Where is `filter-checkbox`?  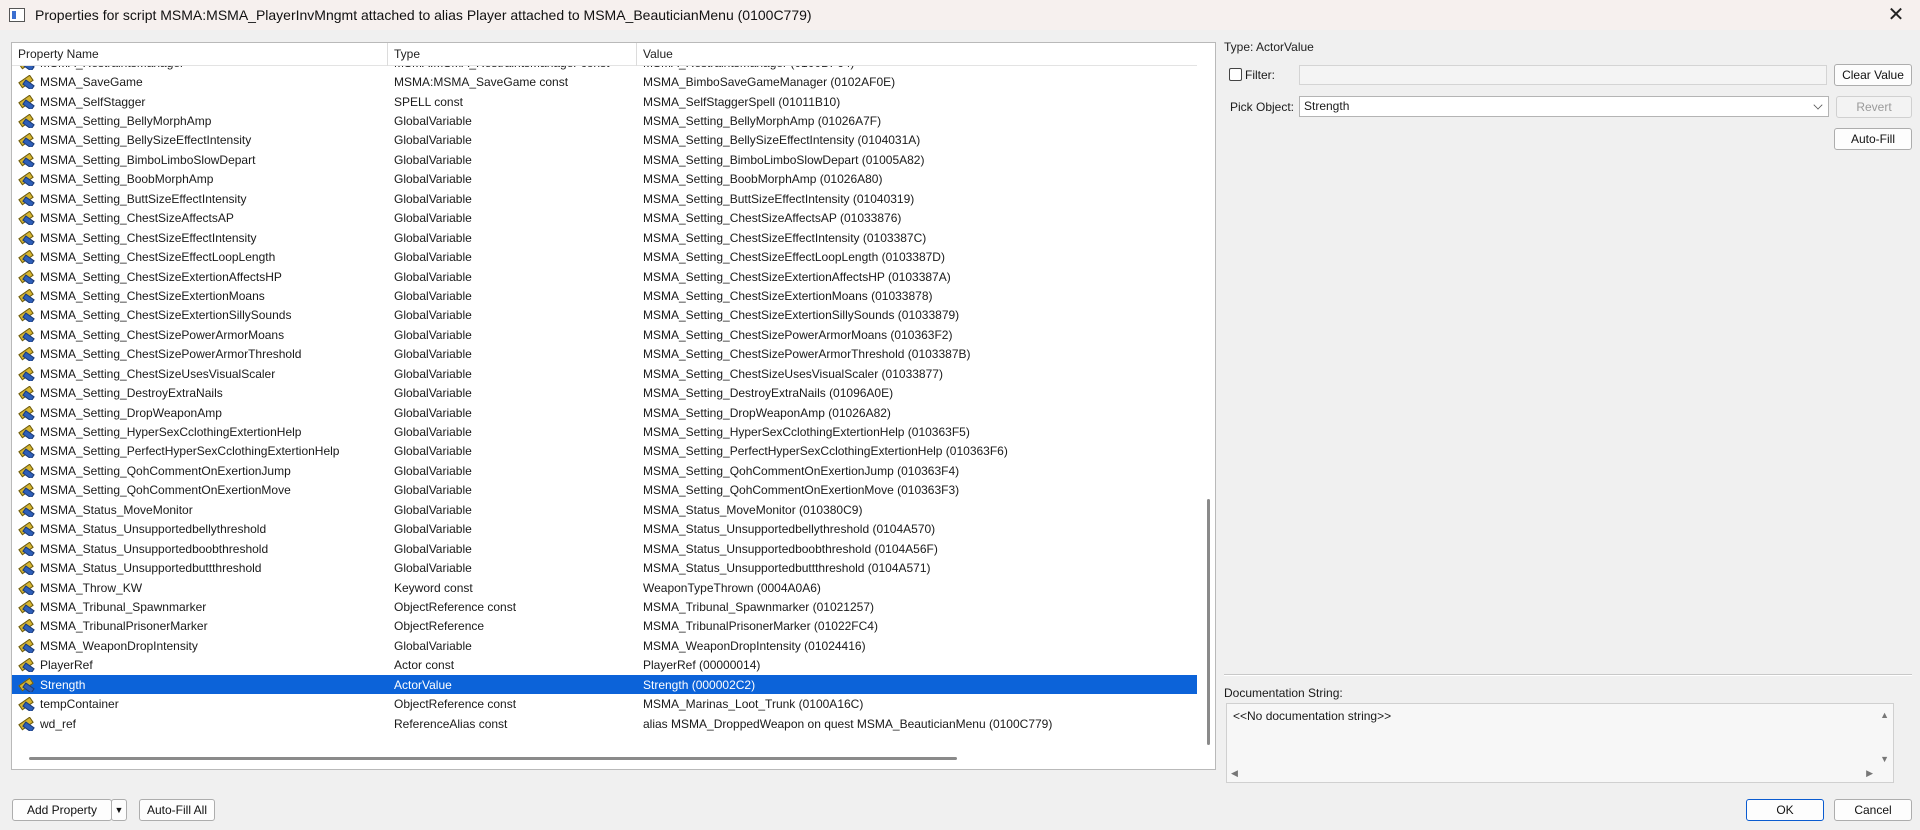 filter-checkbox is located at coordinates (1235, 74).